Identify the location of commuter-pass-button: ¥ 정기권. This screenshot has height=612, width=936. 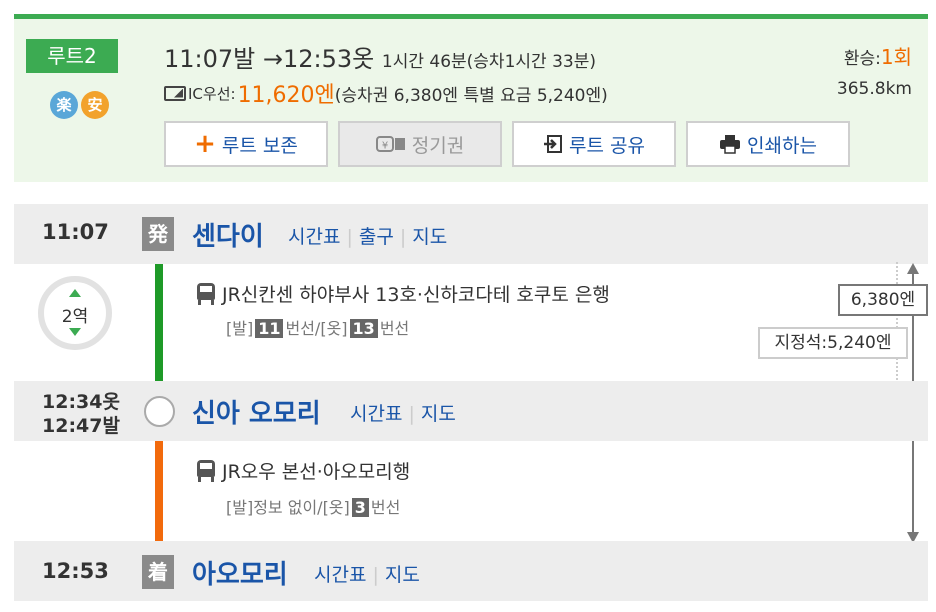
(420, 144).